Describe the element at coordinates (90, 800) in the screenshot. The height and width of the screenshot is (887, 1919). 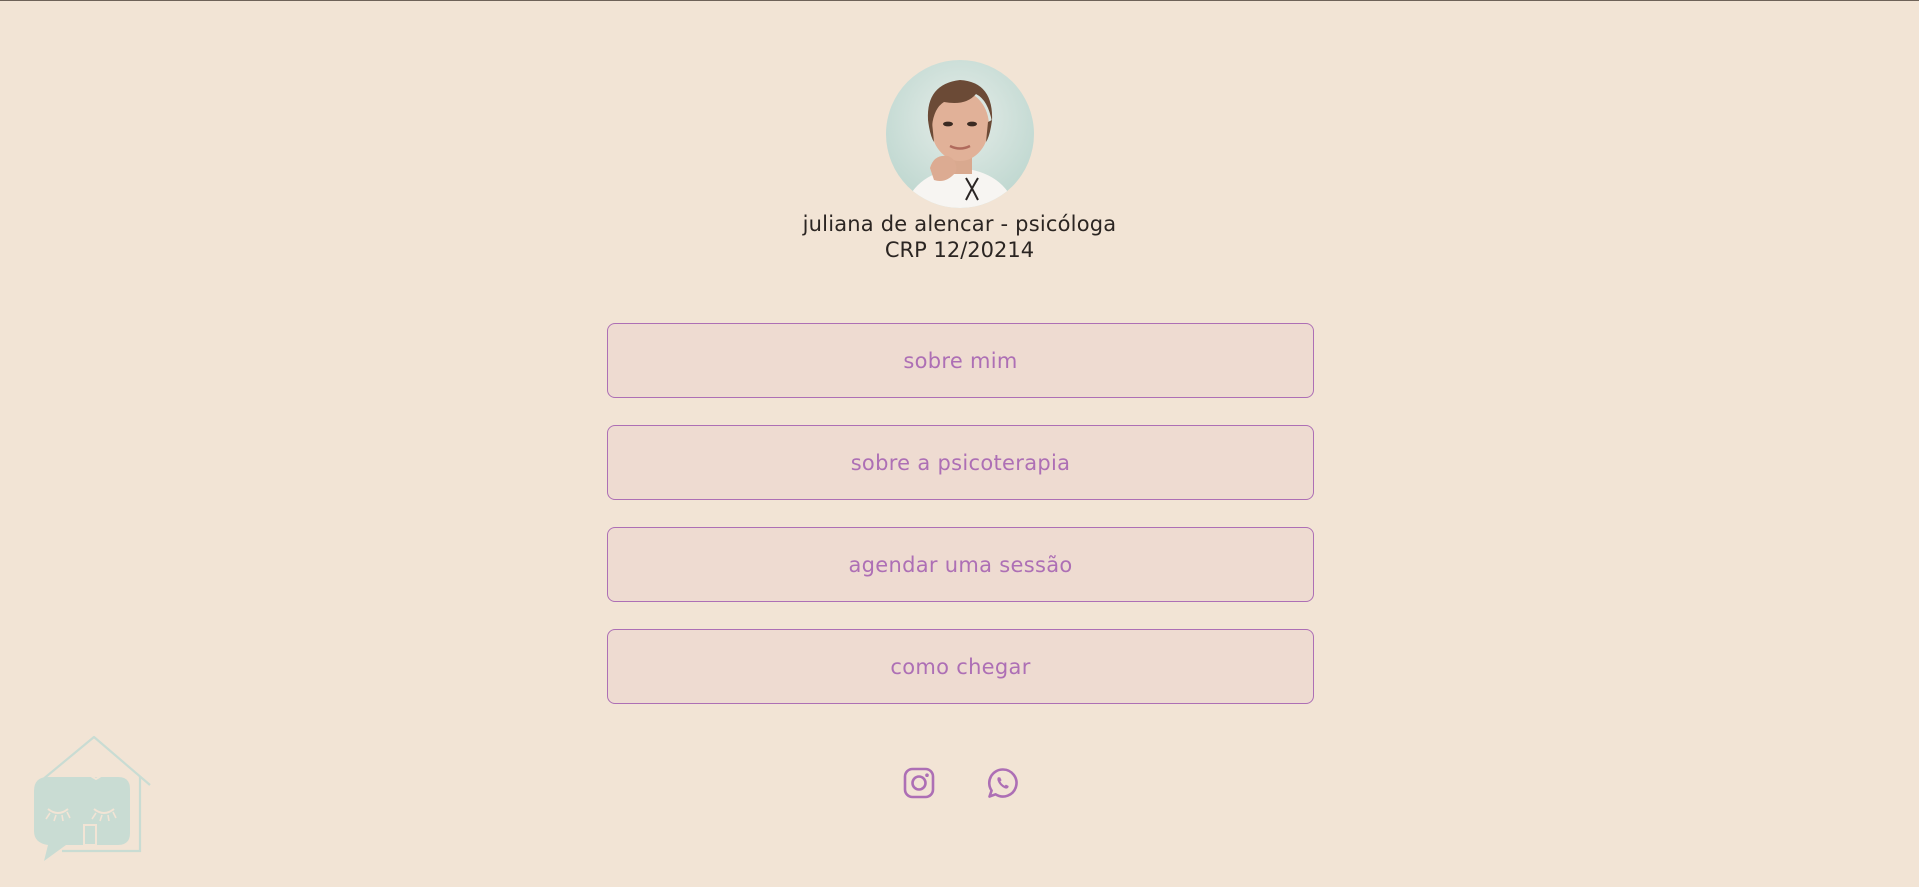
I see `logo-icon` at that location.